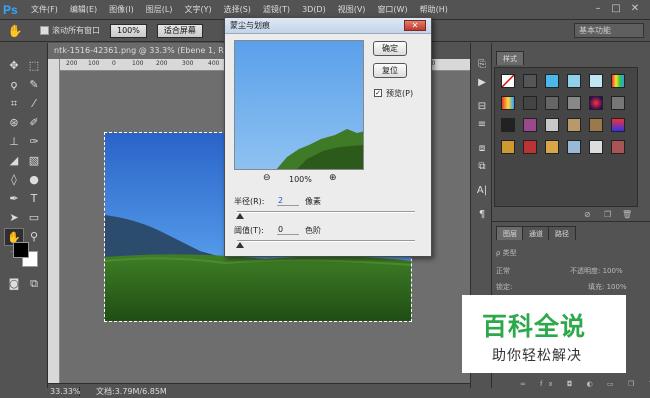 The height and width of the screenshot is (398, 650). Describe the element at coordinates (34, 161) in the screenshot. I see `gradient-tool-icon: ▧` at that location.